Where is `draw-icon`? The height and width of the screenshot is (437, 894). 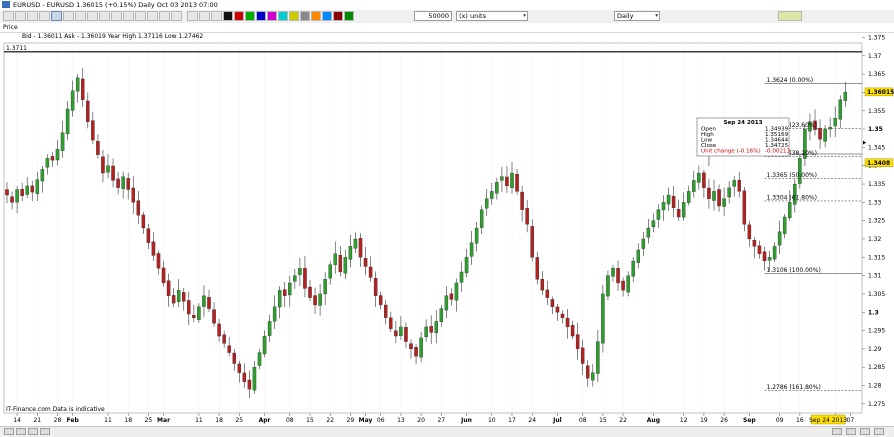 draw-icon is located at coordinates (33, 431).